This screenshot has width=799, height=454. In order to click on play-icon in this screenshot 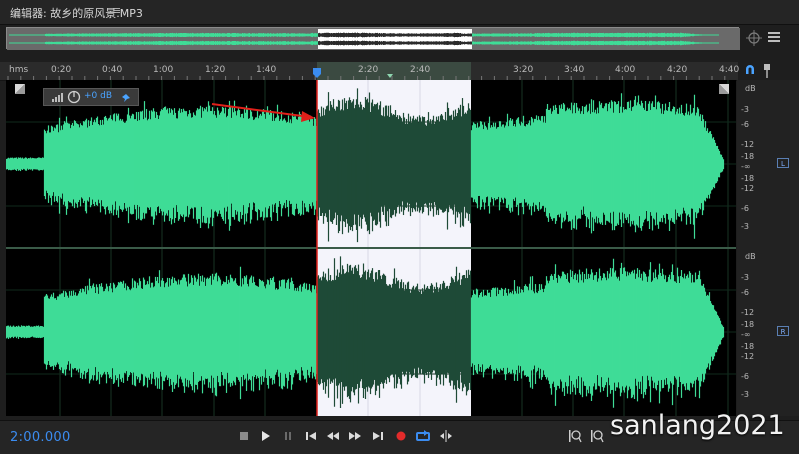, I will do `click(265, 436)`.